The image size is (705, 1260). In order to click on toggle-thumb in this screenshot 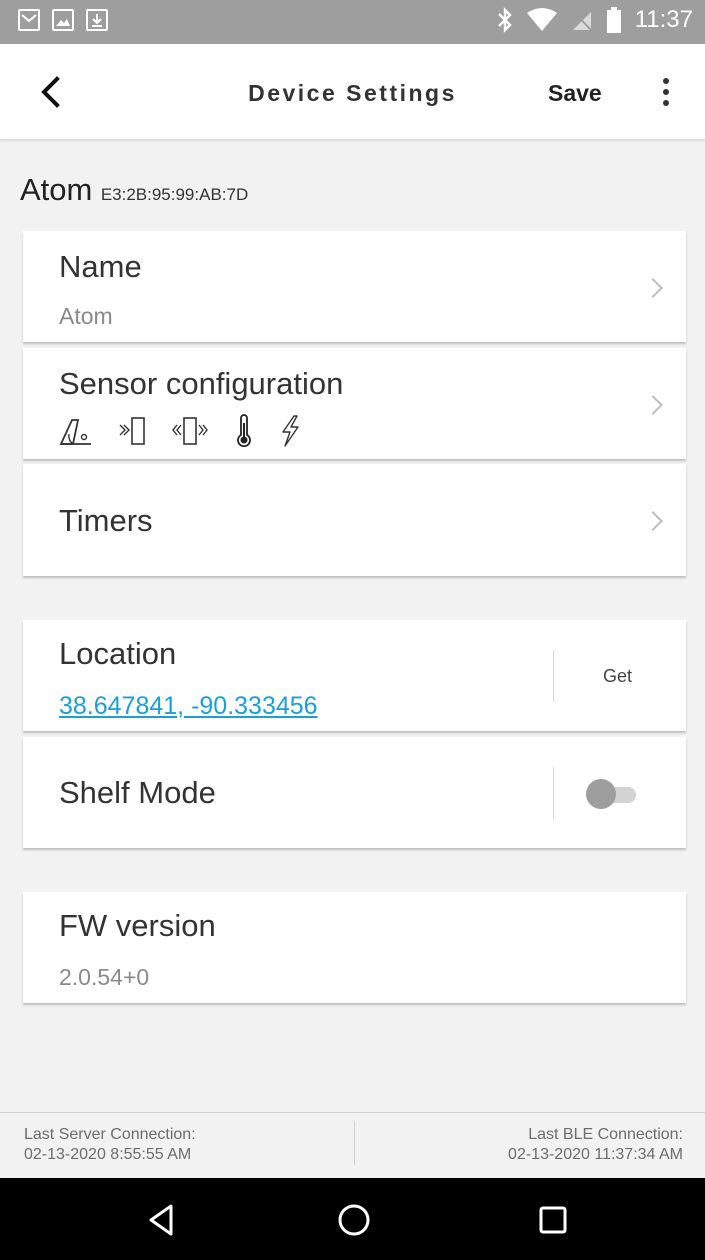, I will do `click(601, 794)`.